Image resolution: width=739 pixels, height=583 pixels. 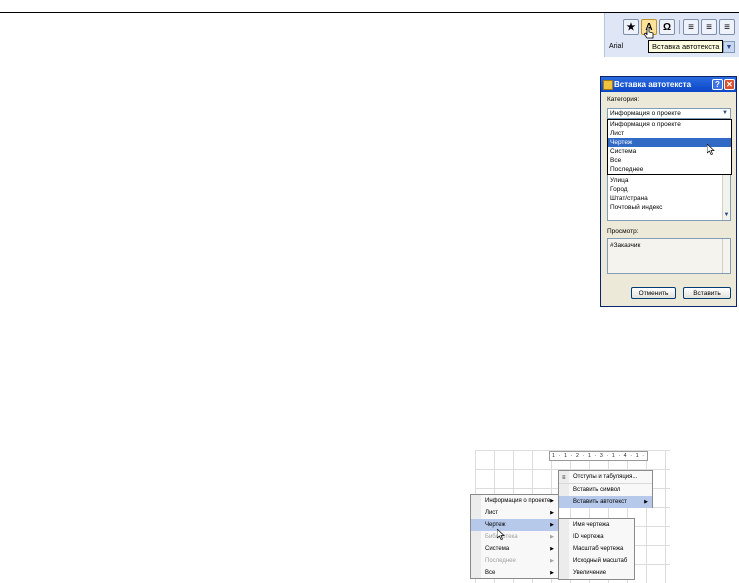 What do you see at coordinates (591, 525) in the screenshot?
I see `menu-item-label: Имя чертежа` at bounding box center [591, 525].